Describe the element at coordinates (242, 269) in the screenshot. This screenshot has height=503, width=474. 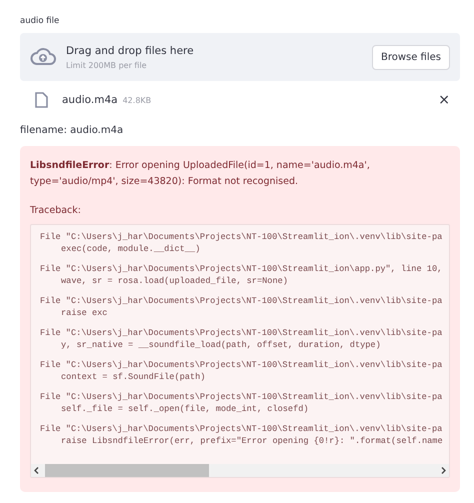
I see `code-line: File "C:\Users\j_har\Documents\Projects\NT-100\Streamlit_ion\app.py", line 10,` at that location.